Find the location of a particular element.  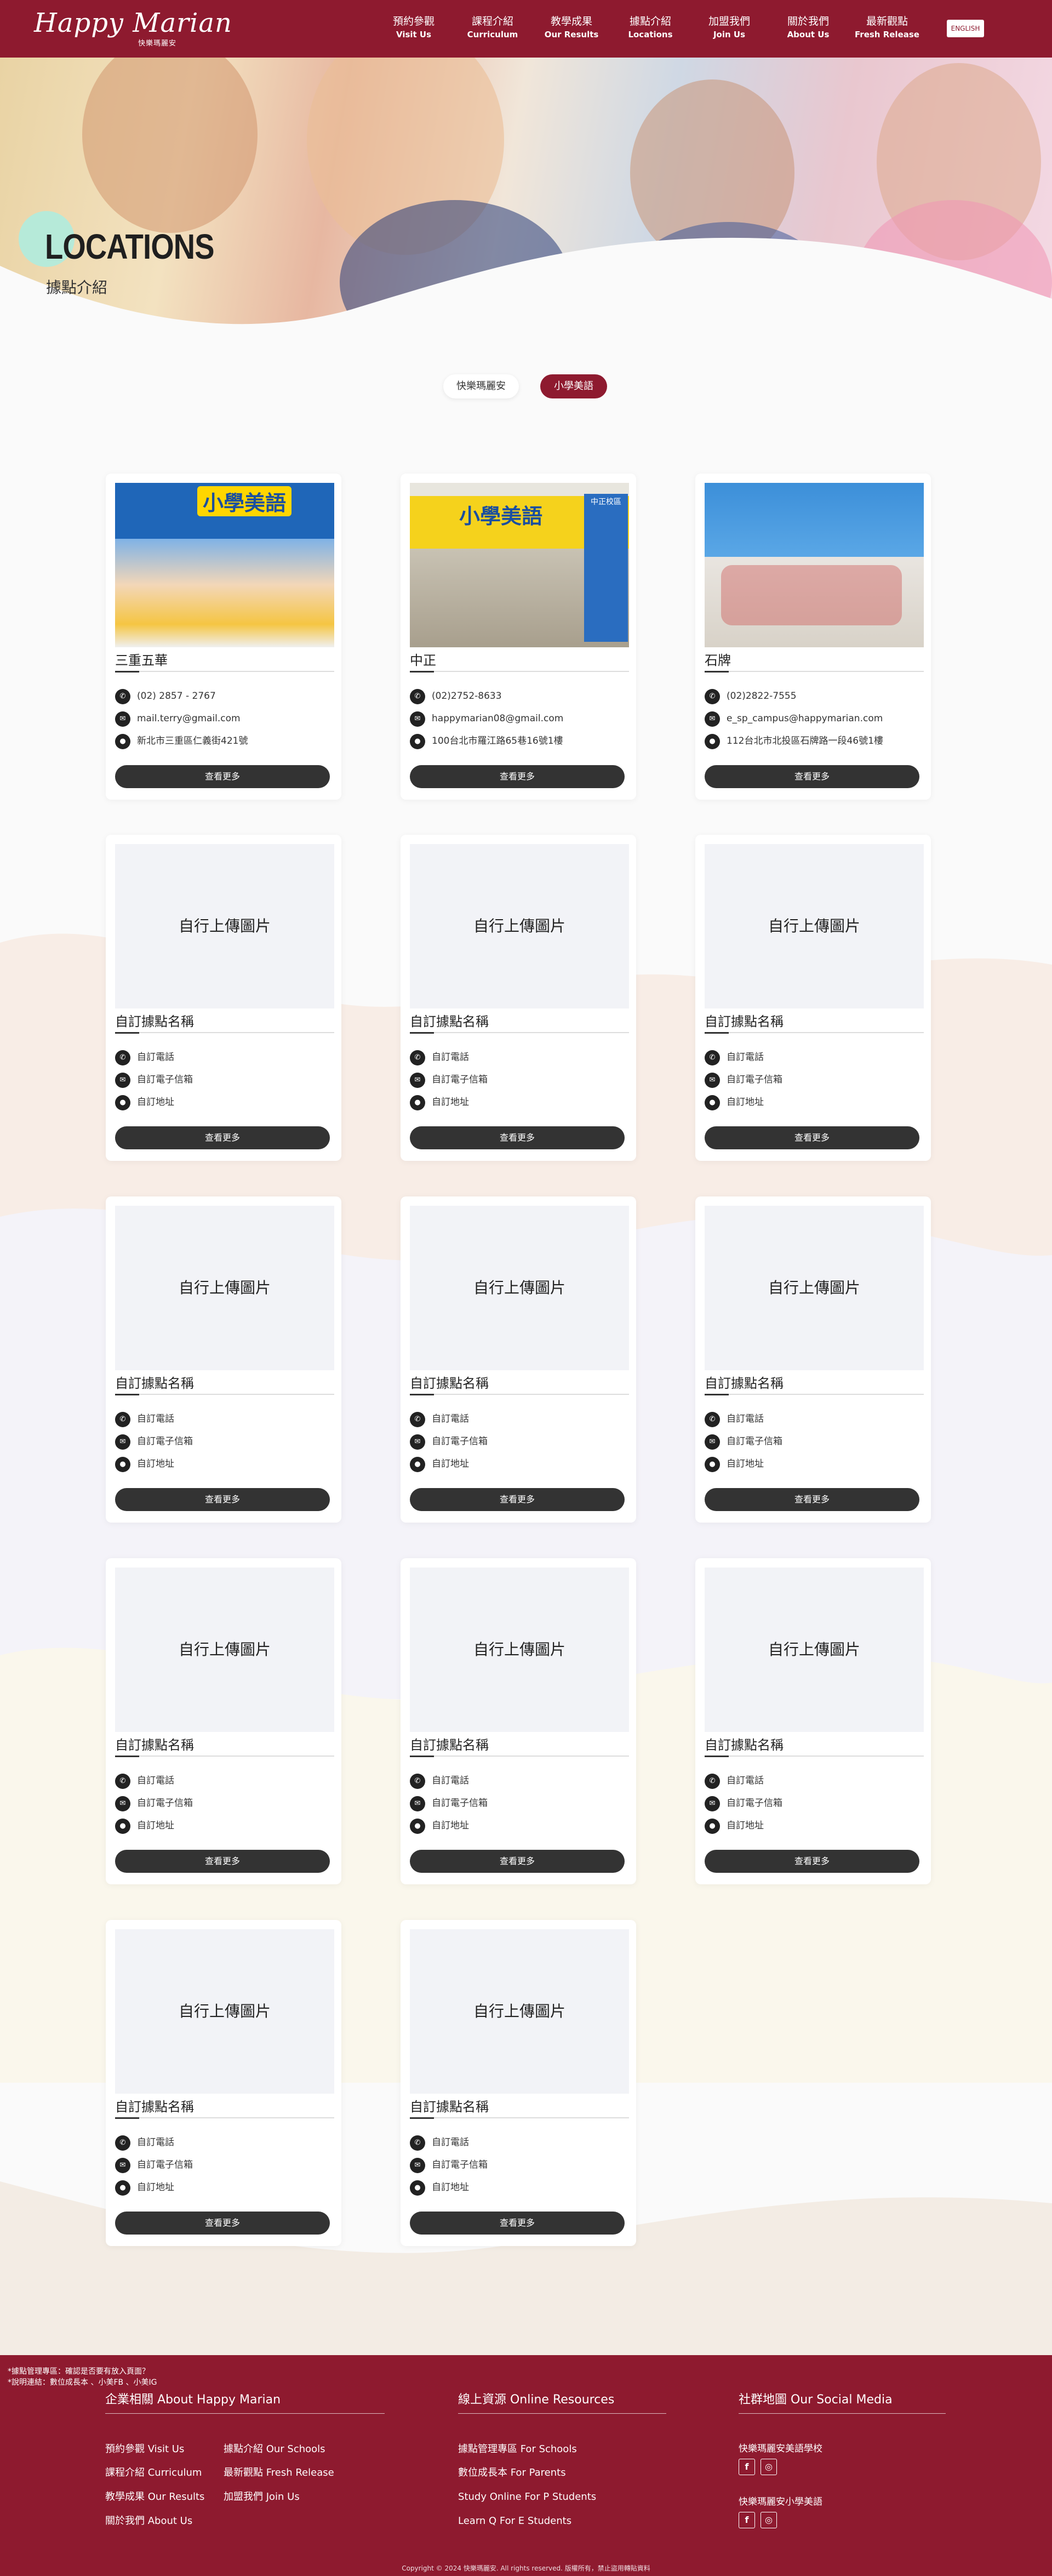

divider is located at coordinates (225, 1033).